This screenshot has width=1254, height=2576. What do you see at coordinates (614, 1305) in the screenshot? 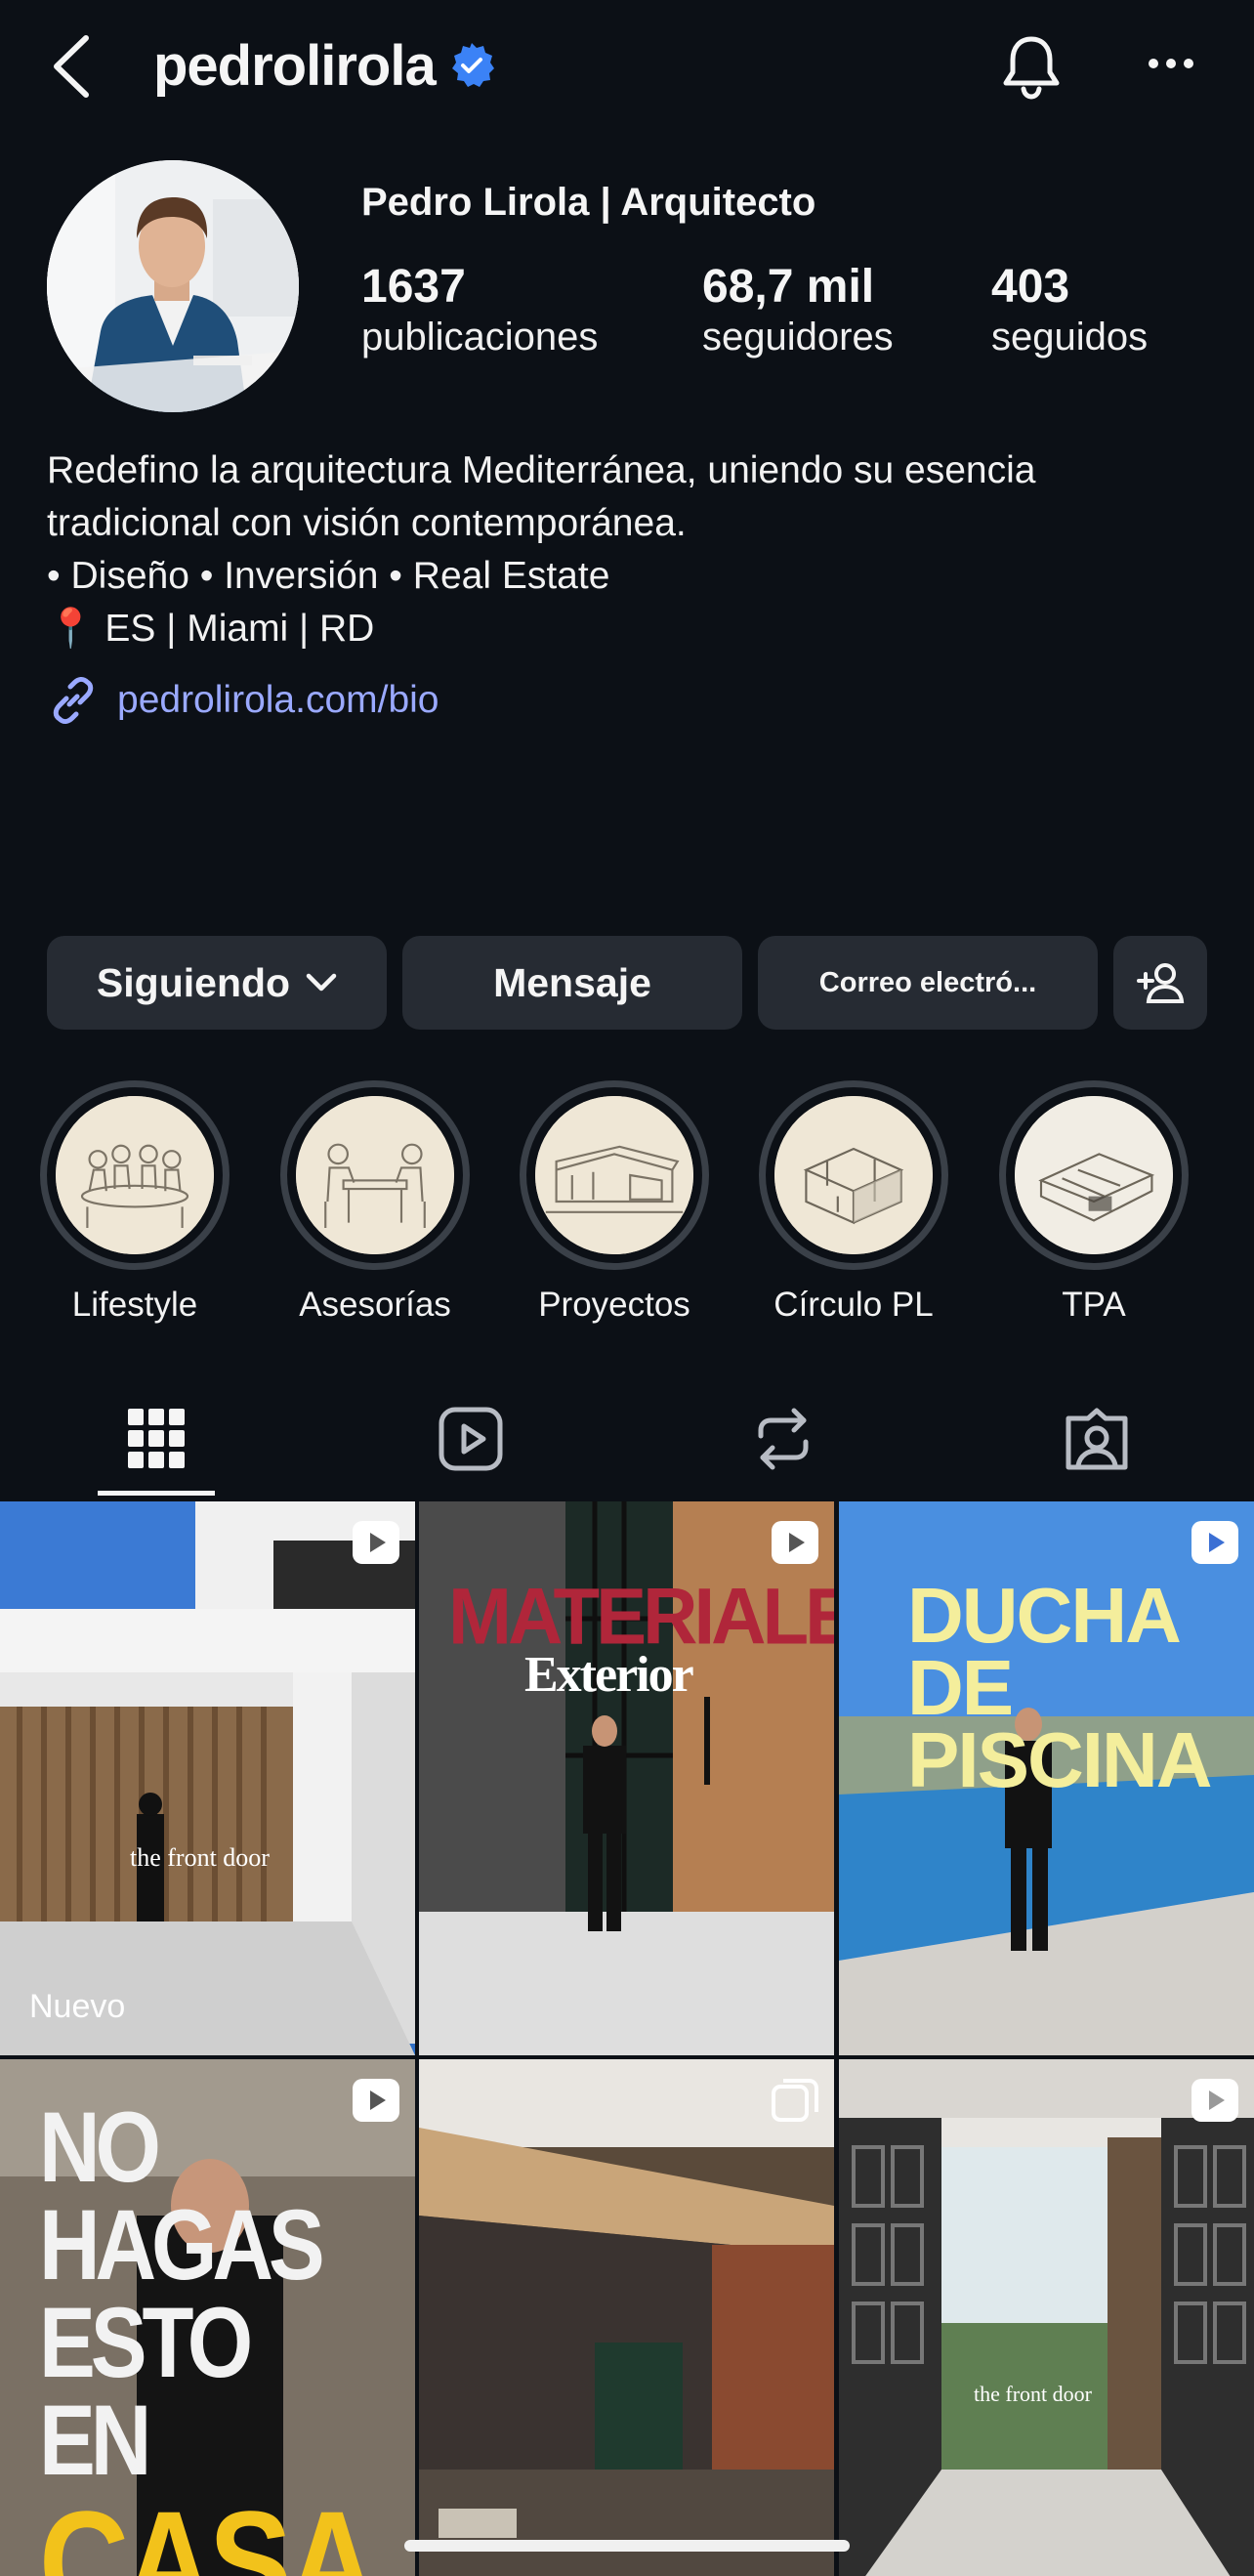
I see `highlight-label: Proyectos` at bounding box center [614, 1305].